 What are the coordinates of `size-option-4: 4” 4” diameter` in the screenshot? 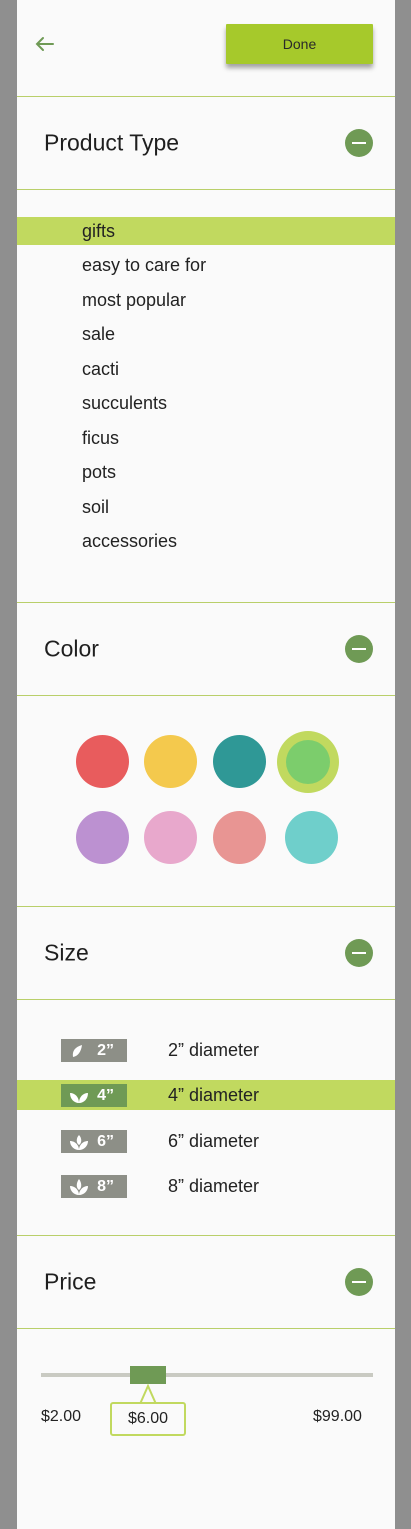 It's located at (206, 1095).